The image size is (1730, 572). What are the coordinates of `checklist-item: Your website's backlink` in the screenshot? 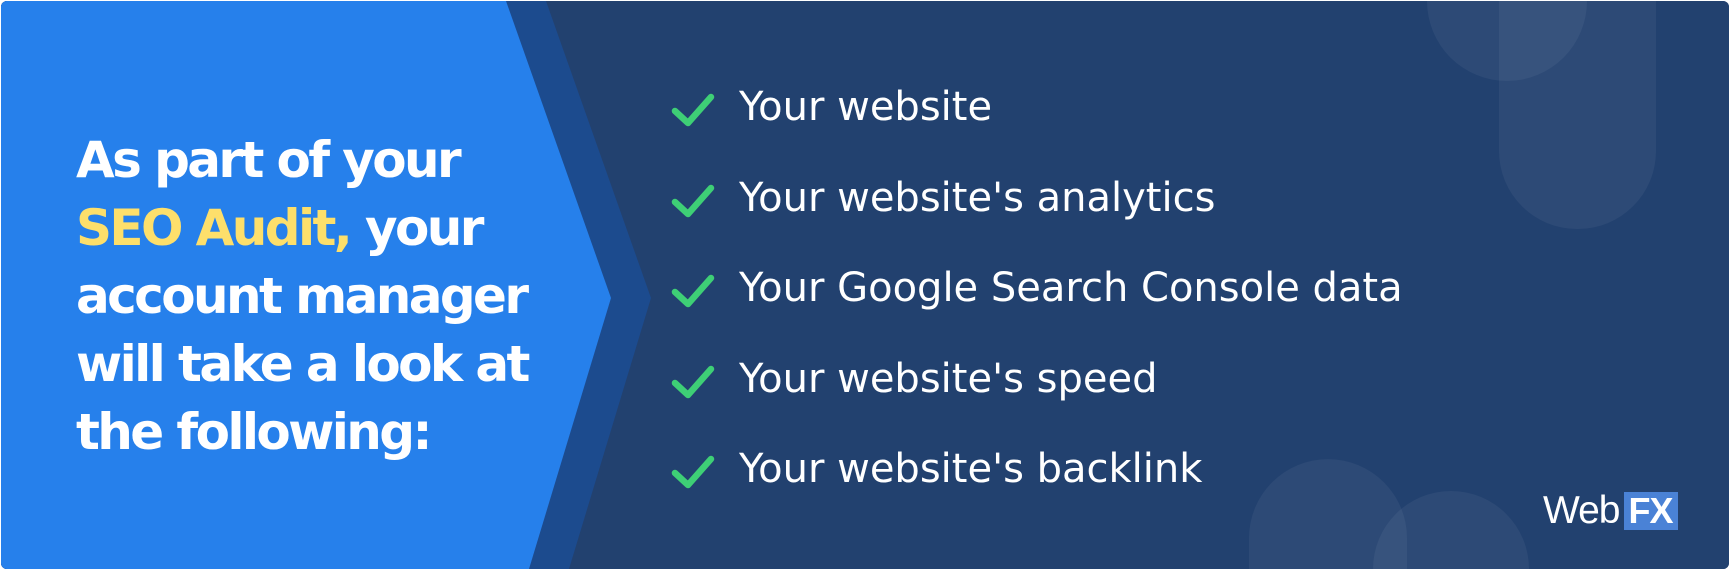 It's located at (1037, 476).